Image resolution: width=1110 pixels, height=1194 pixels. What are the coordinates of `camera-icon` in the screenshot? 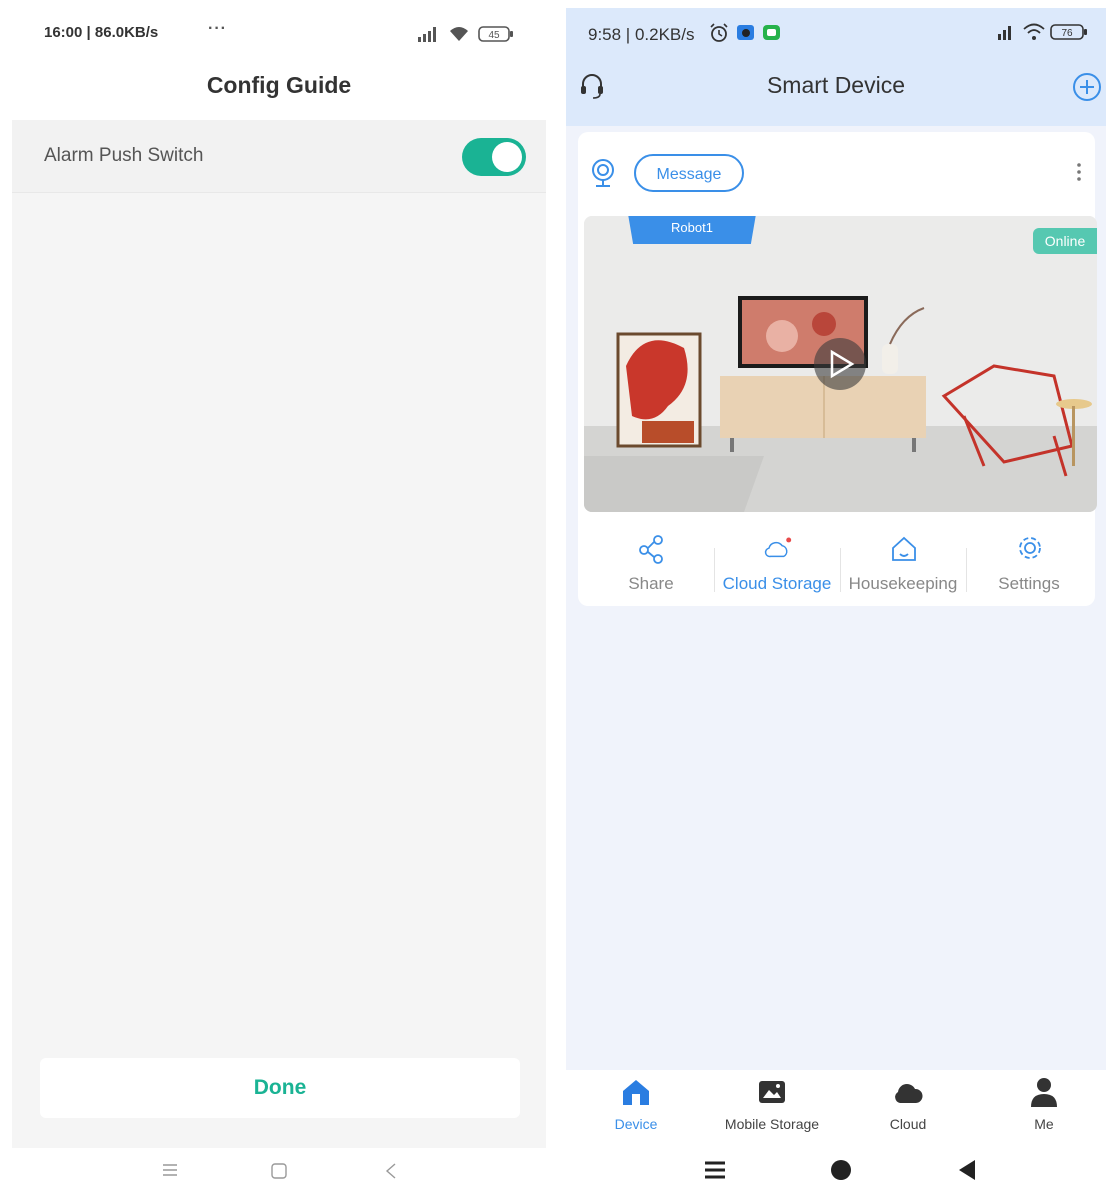 It's located at (603, 173).